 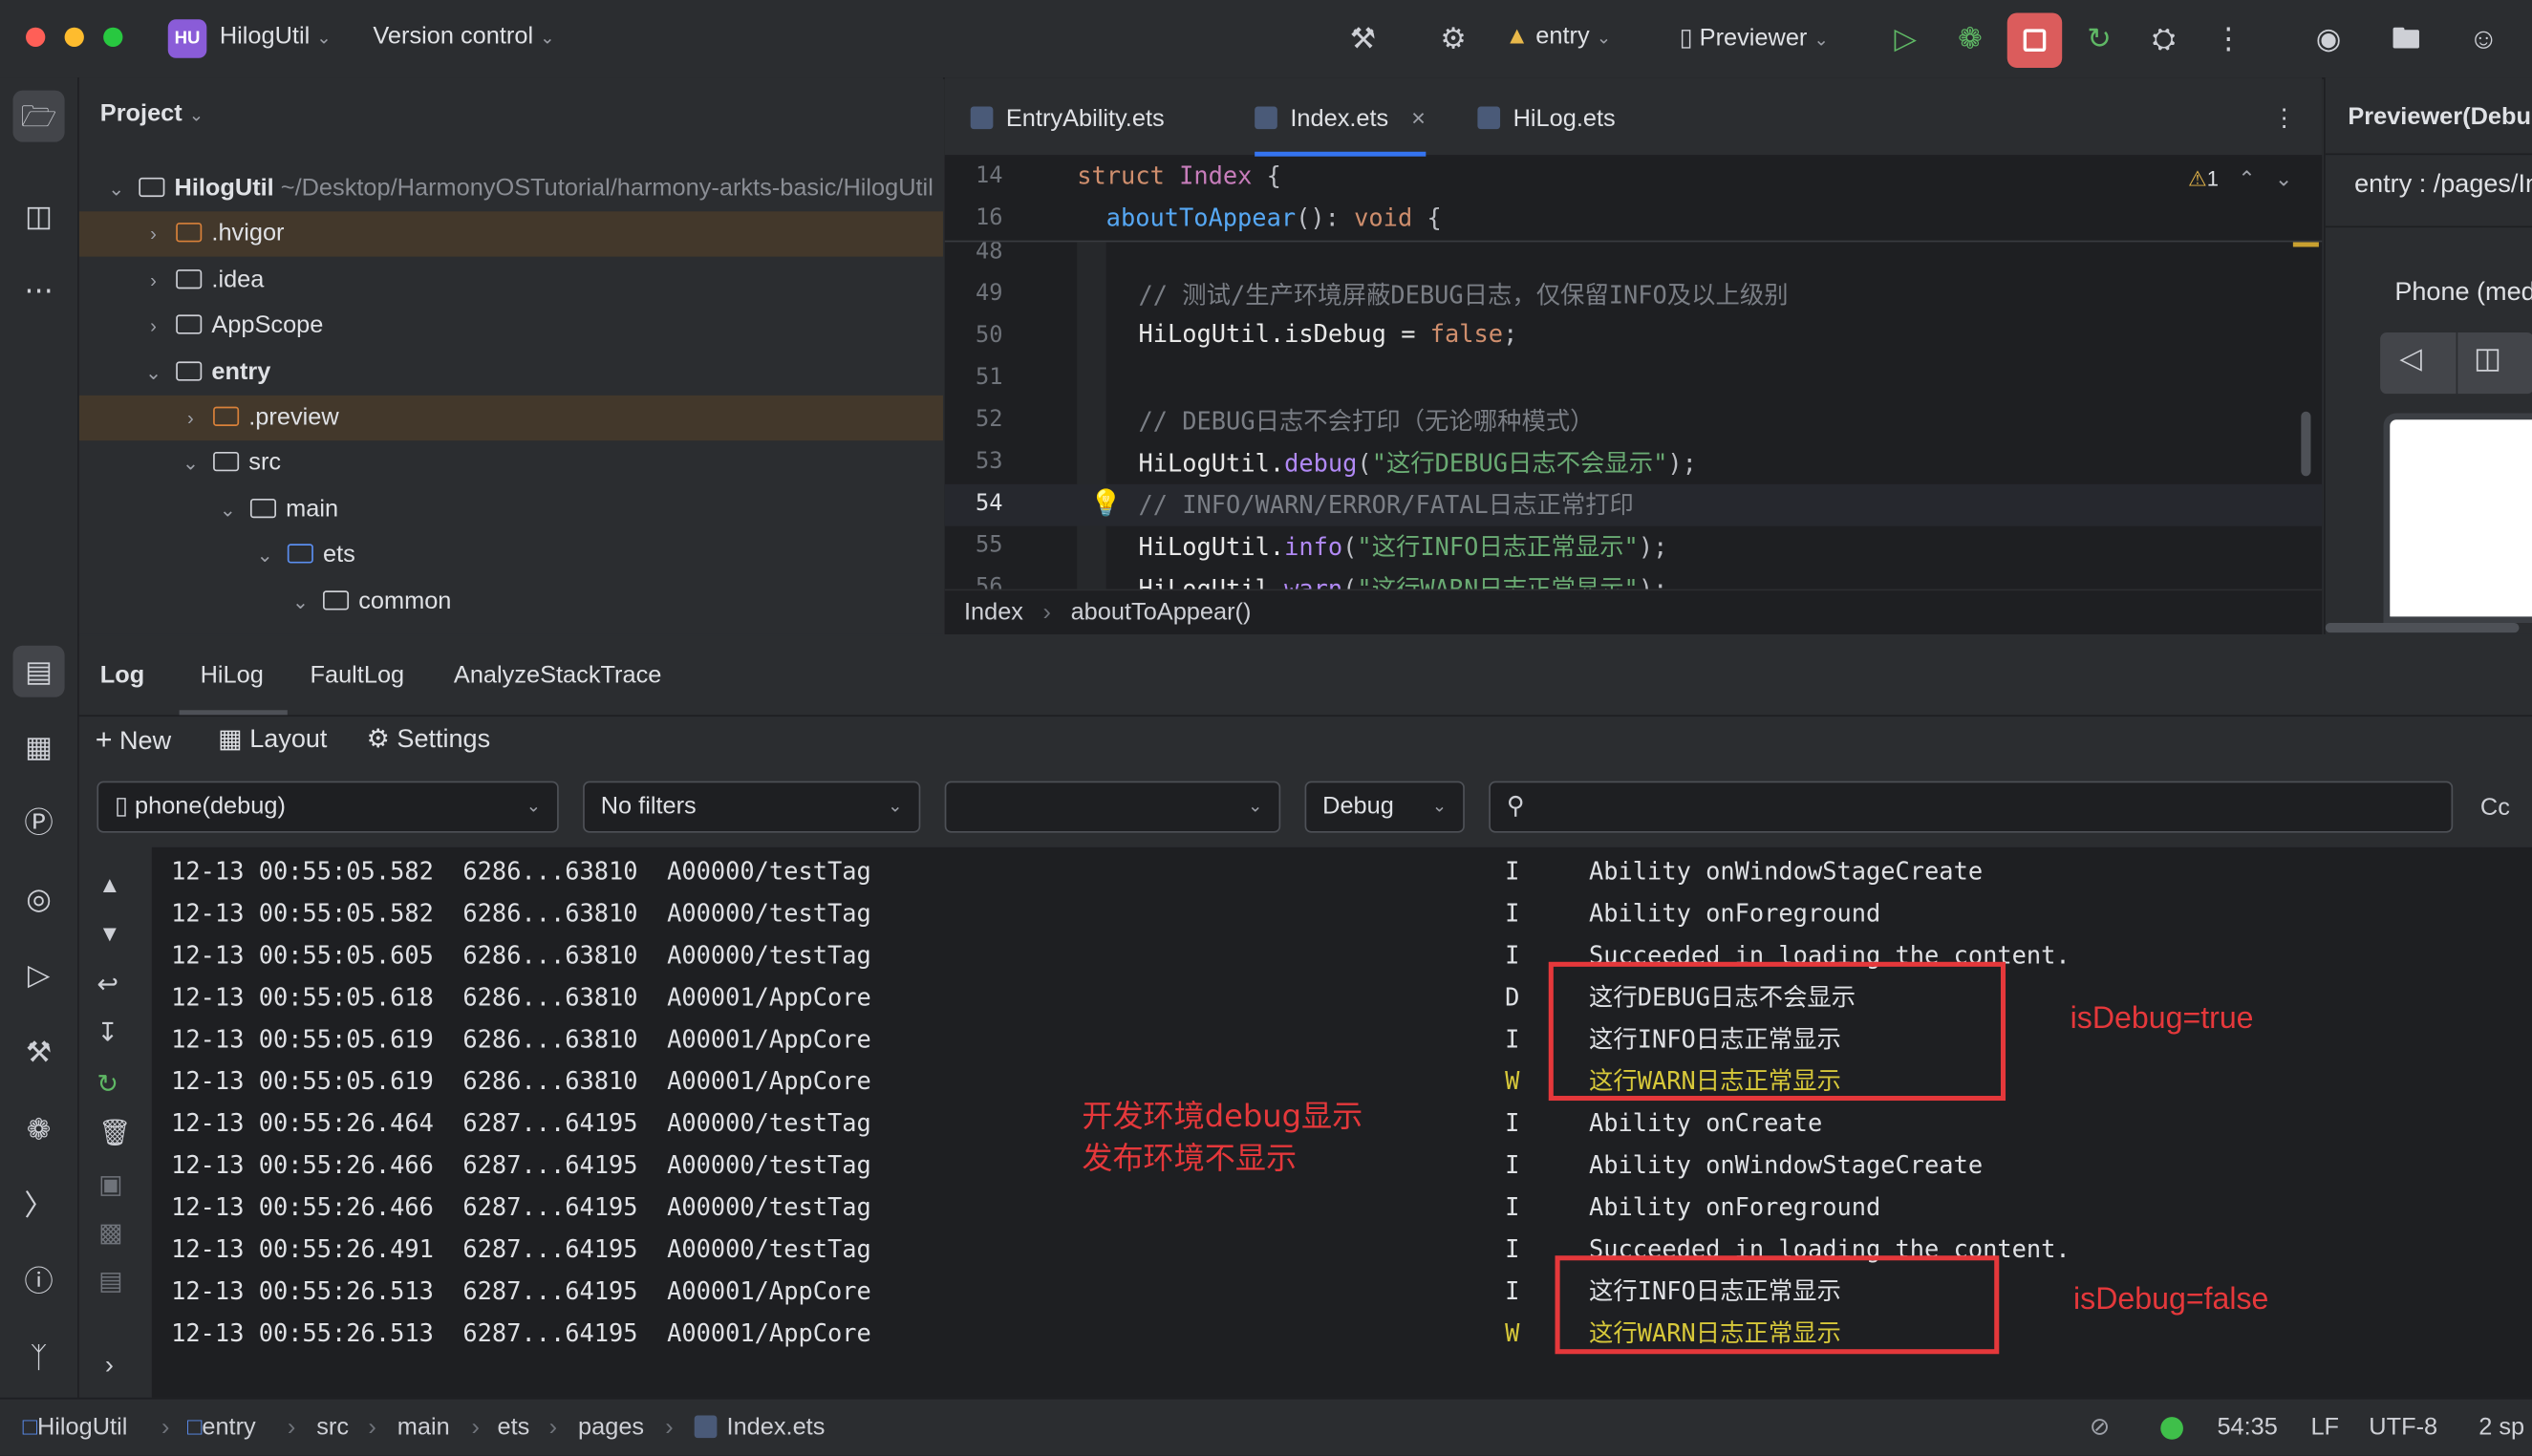 What do you see at coordinates (2463, 293) in the screenshot?
I see `device-profile: Phone (medium)` at bounding box center [2463, 293].